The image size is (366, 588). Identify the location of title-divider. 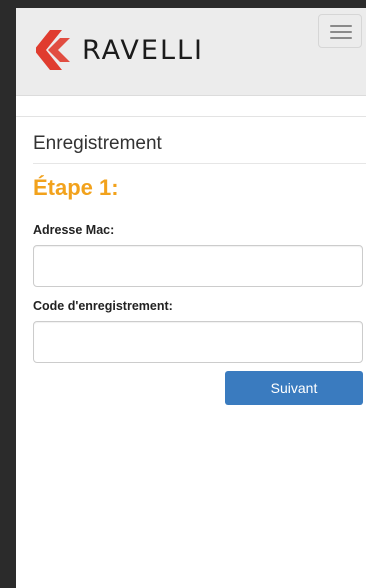
(199, 163).